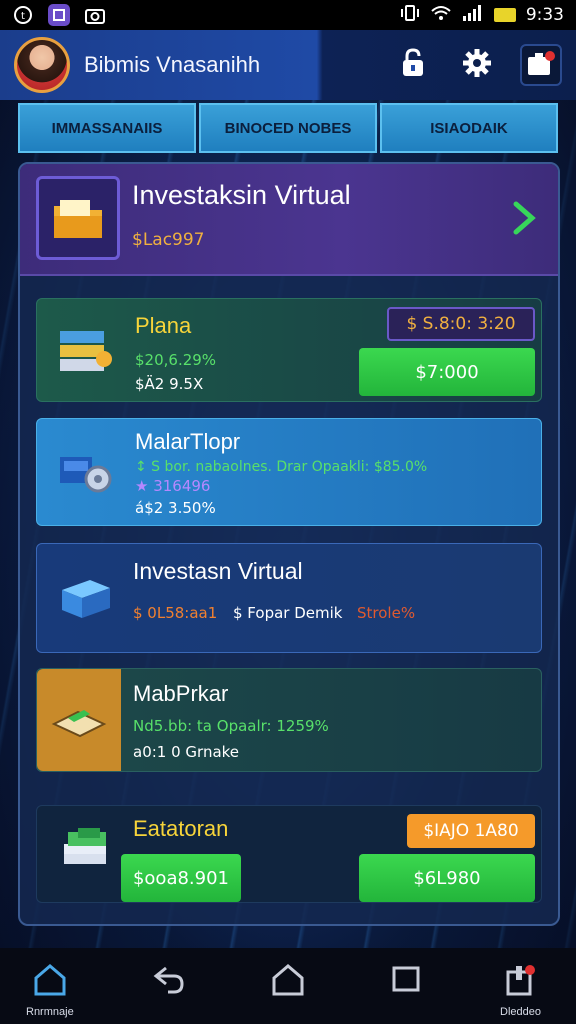 This screenshot has height=1024, width=576. Describe the element at coordinates (78, 218) in the screenshot. I see `folder-icon` at that location.